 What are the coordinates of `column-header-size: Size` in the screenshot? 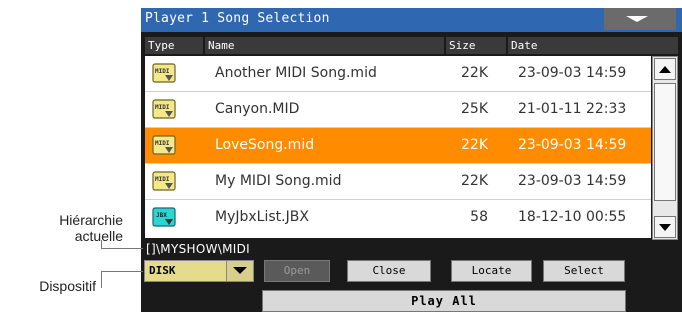 It's located at (476, 45).